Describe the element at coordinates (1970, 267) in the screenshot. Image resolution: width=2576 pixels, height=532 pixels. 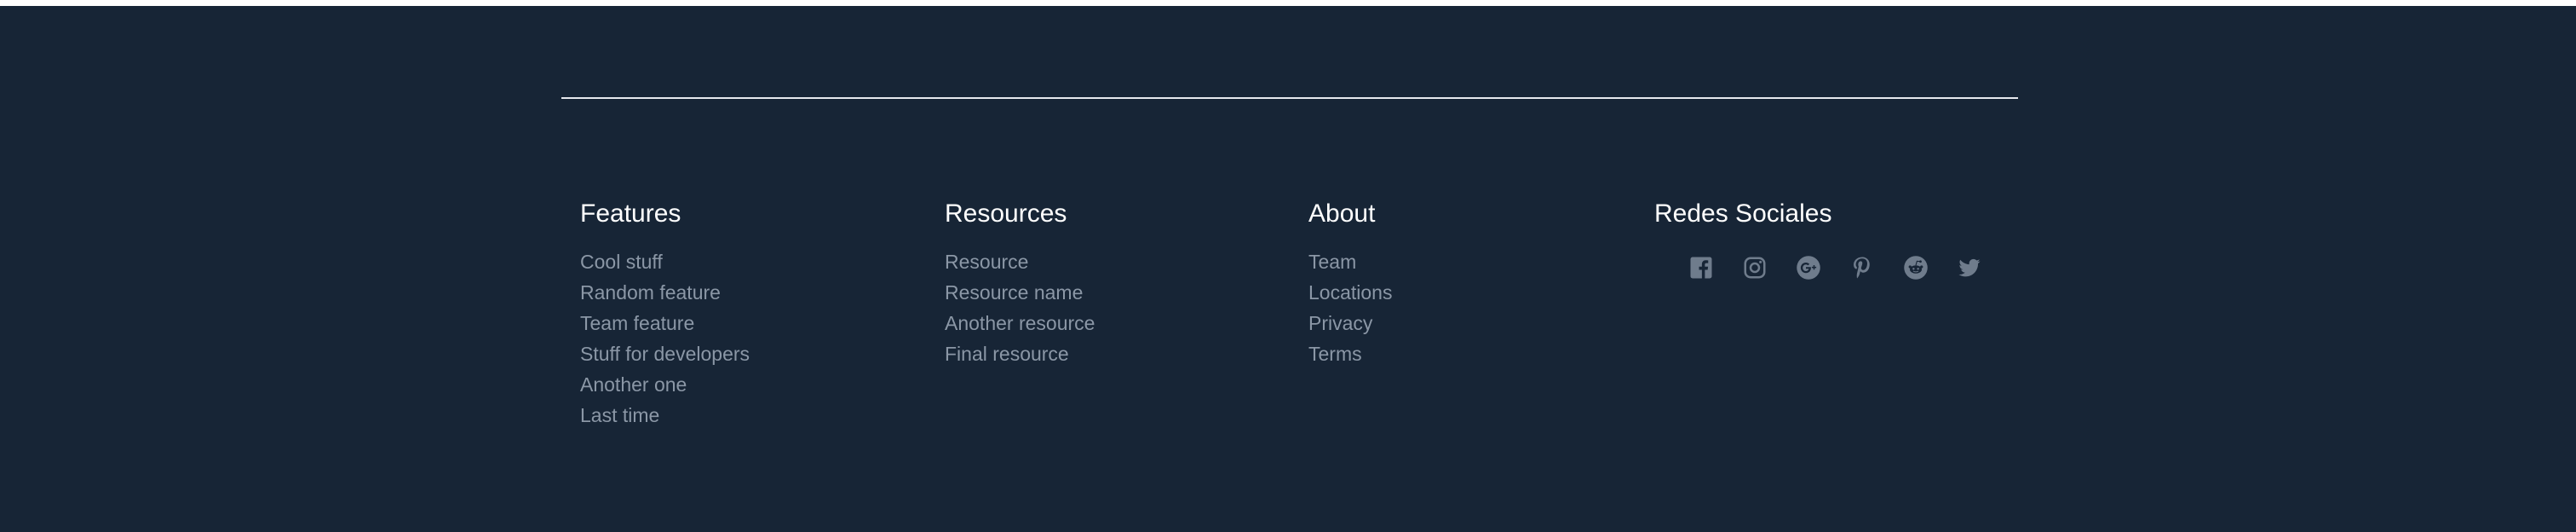
I see `twitter-icon` at that location.